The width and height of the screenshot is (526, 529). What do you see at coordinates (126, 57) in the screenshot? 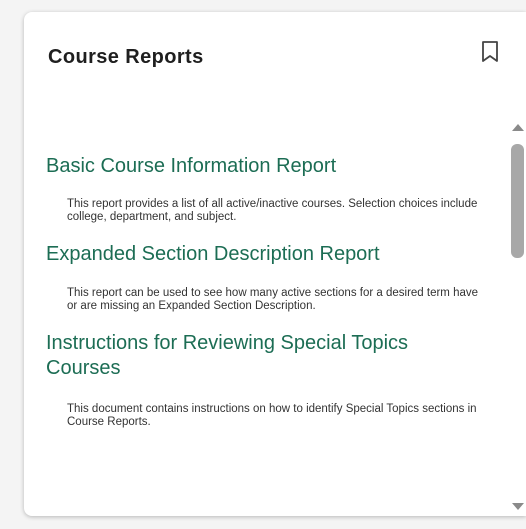
I see `card-title: Course Reports` at bounding box center [126, 57].